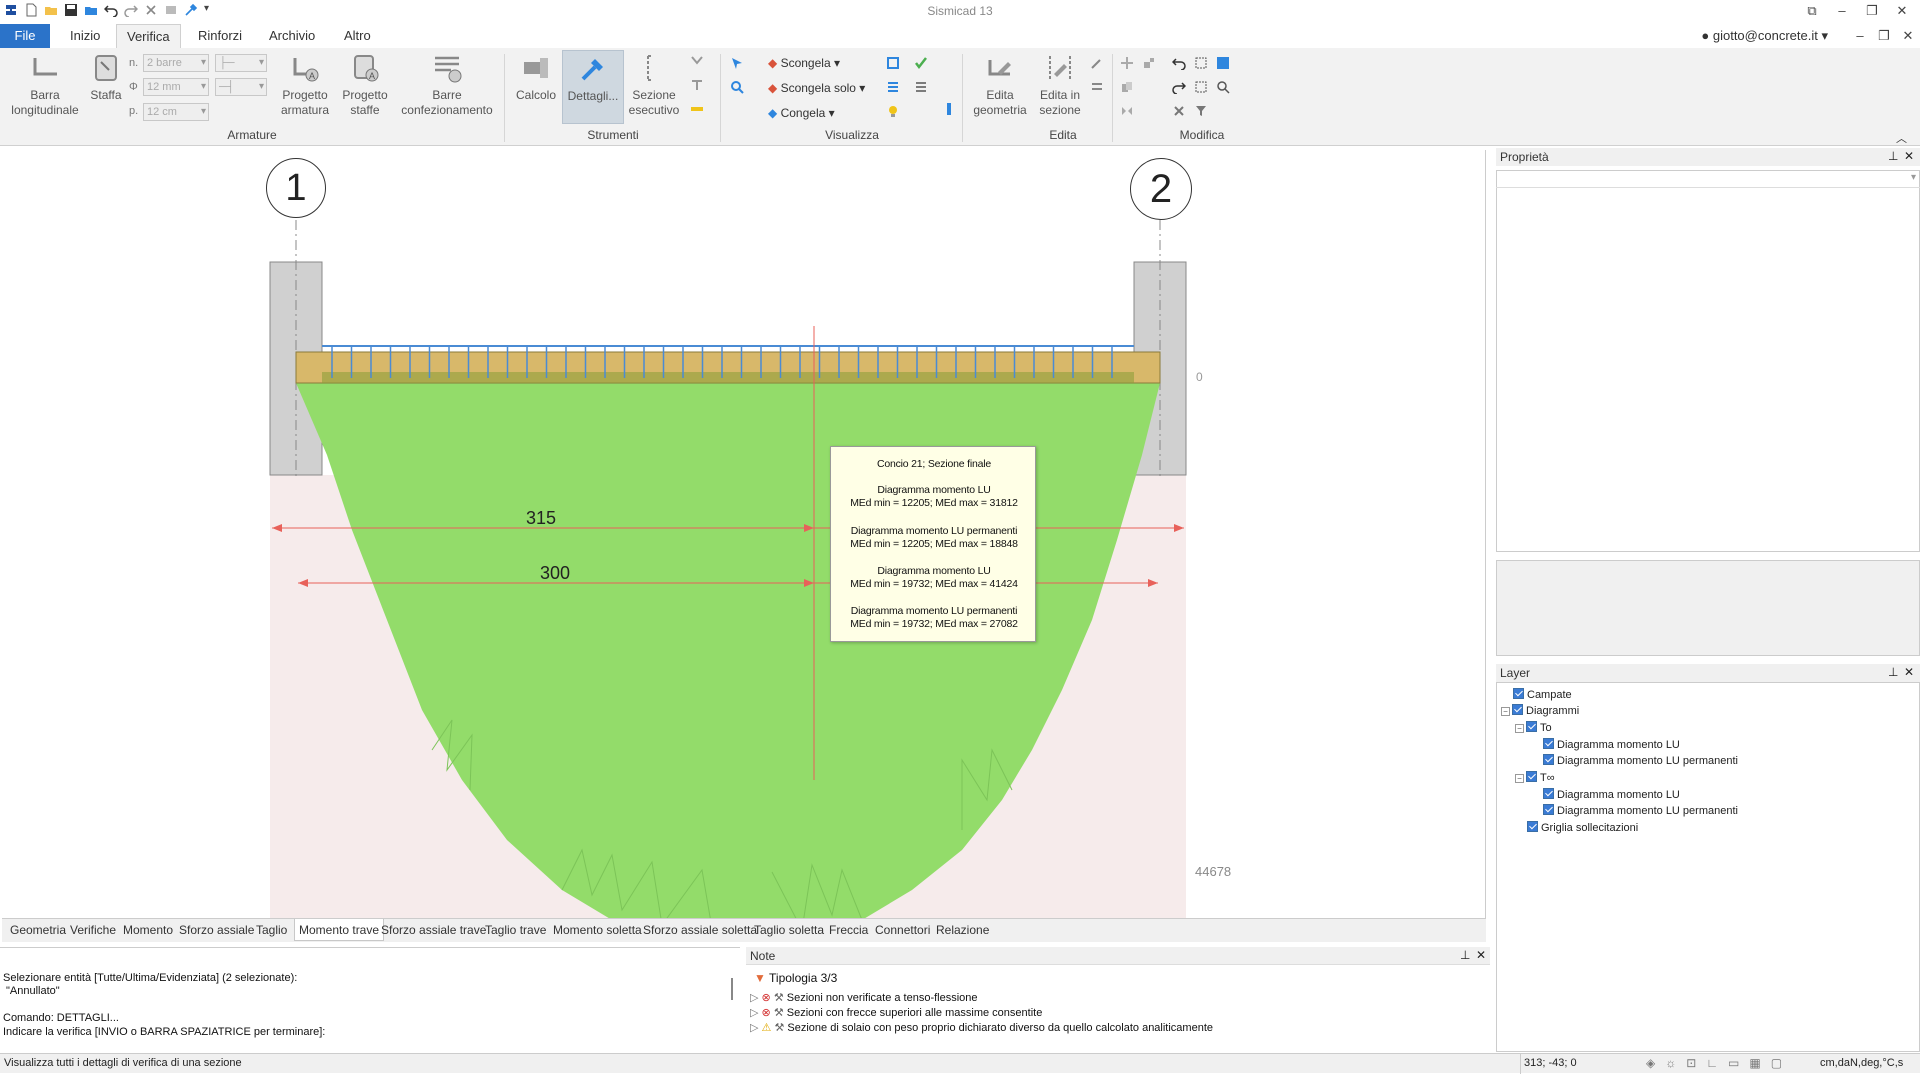 This screenshot has height=1080, width=1920. What do you see at coordinates (1776, 1063) in the screenshot?
I see `comment-toggle-icon: ▢` at bounding box center [1776, 1063].